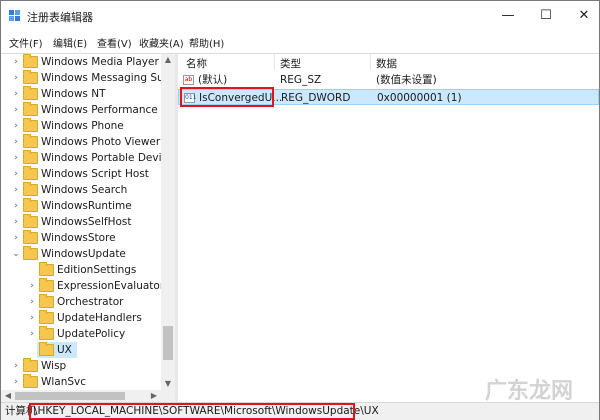 The height and width of the screenshot is (420, 600). Describe the element at coordinates (73, 94) in the screenshot. I see `tree-item-label: Windows NT` at that location.